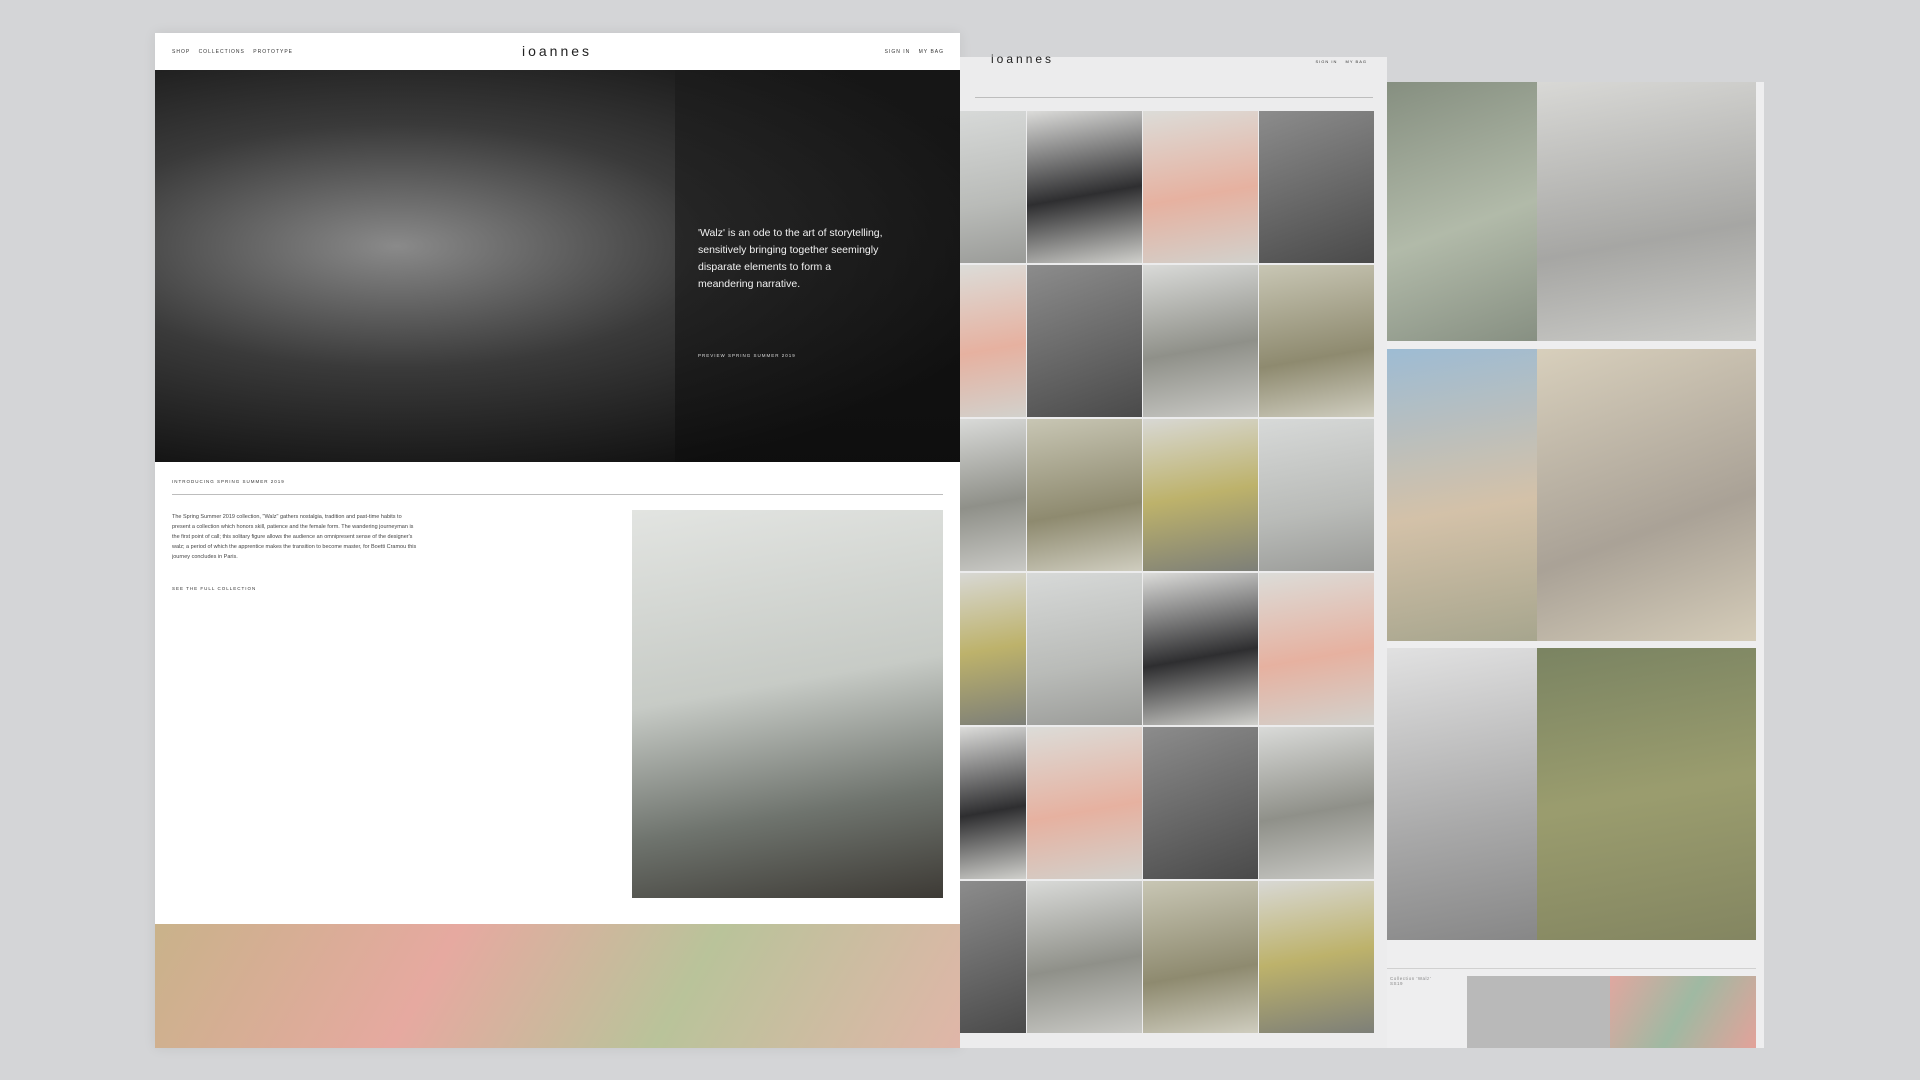  What do you see at coordinates (1538, 1012) in the screenshot?
I see `mood-photo-grey` at bounding box center [1538, 1012].